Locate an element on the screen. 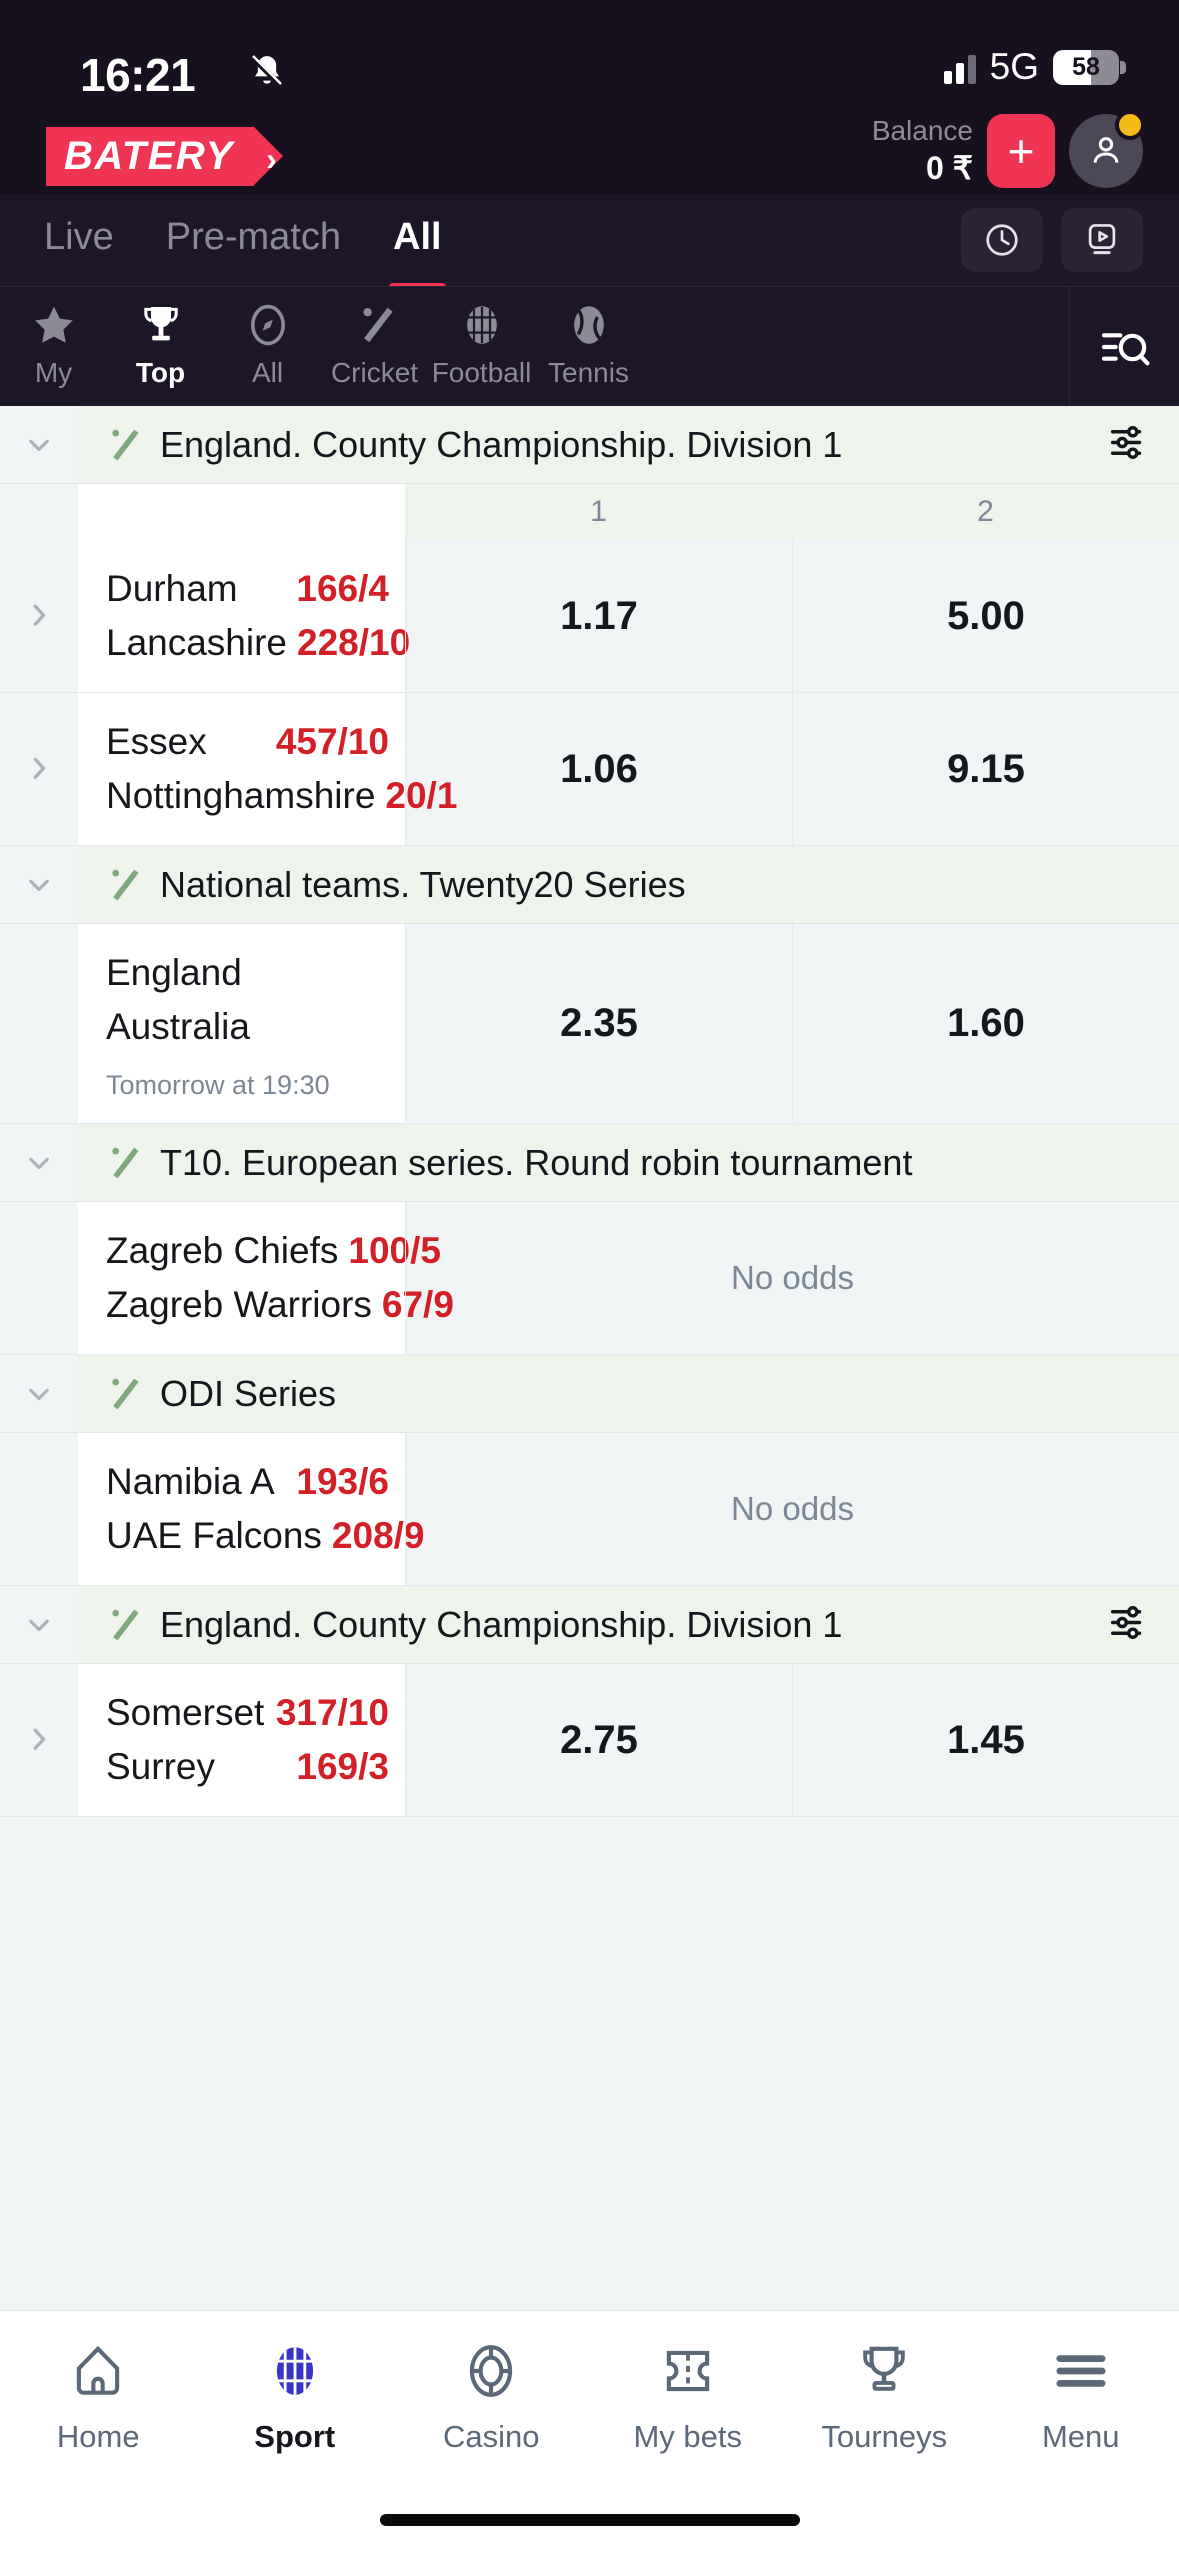 This screenshot has width=1179, height=2556. account-button is located at coordinates (1107, 149).